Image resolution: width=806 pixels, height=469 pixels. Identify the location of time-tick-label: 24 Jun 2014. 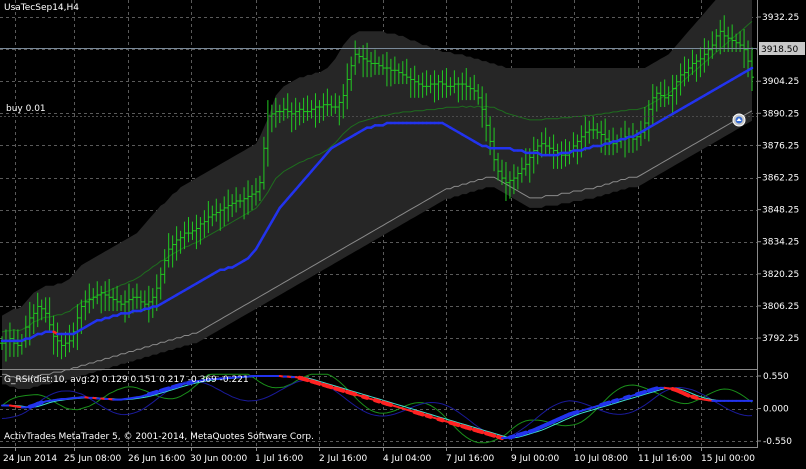
(30, 459).